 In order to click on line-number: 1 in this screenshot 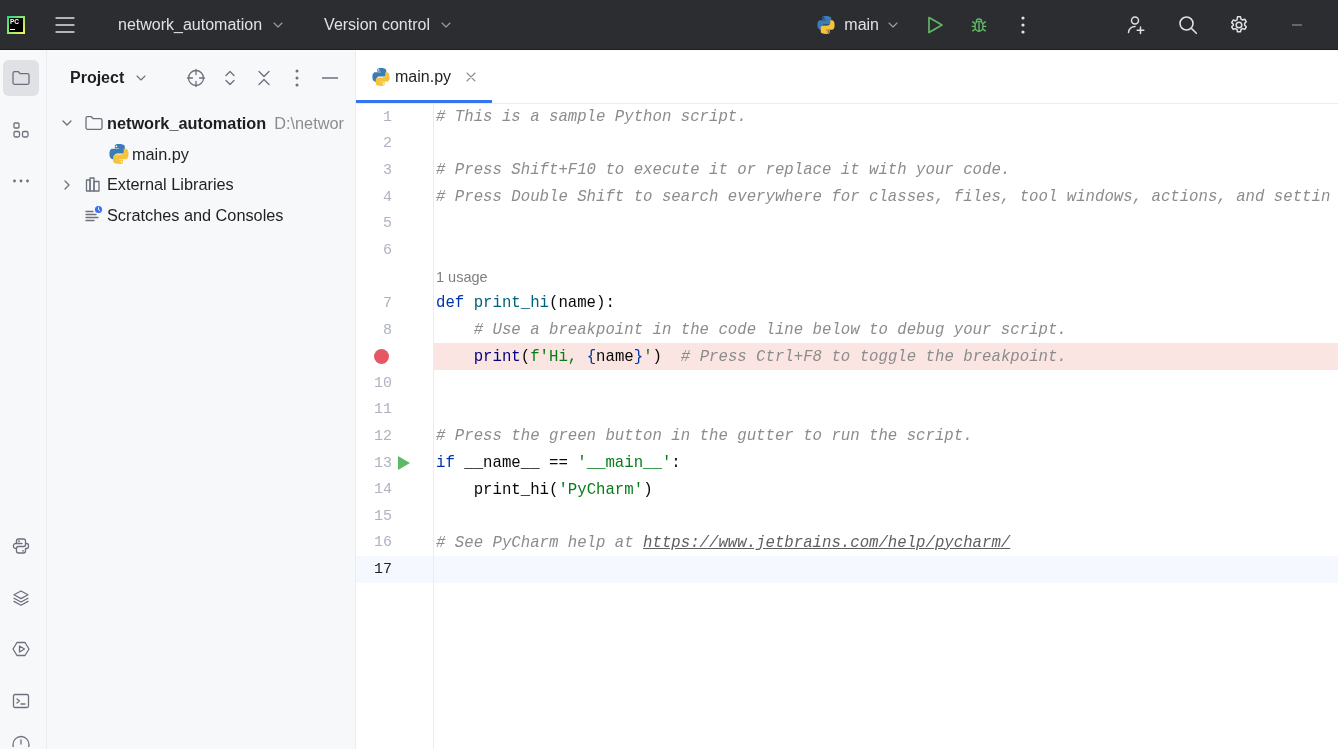, I will do `click(387, 117)`.